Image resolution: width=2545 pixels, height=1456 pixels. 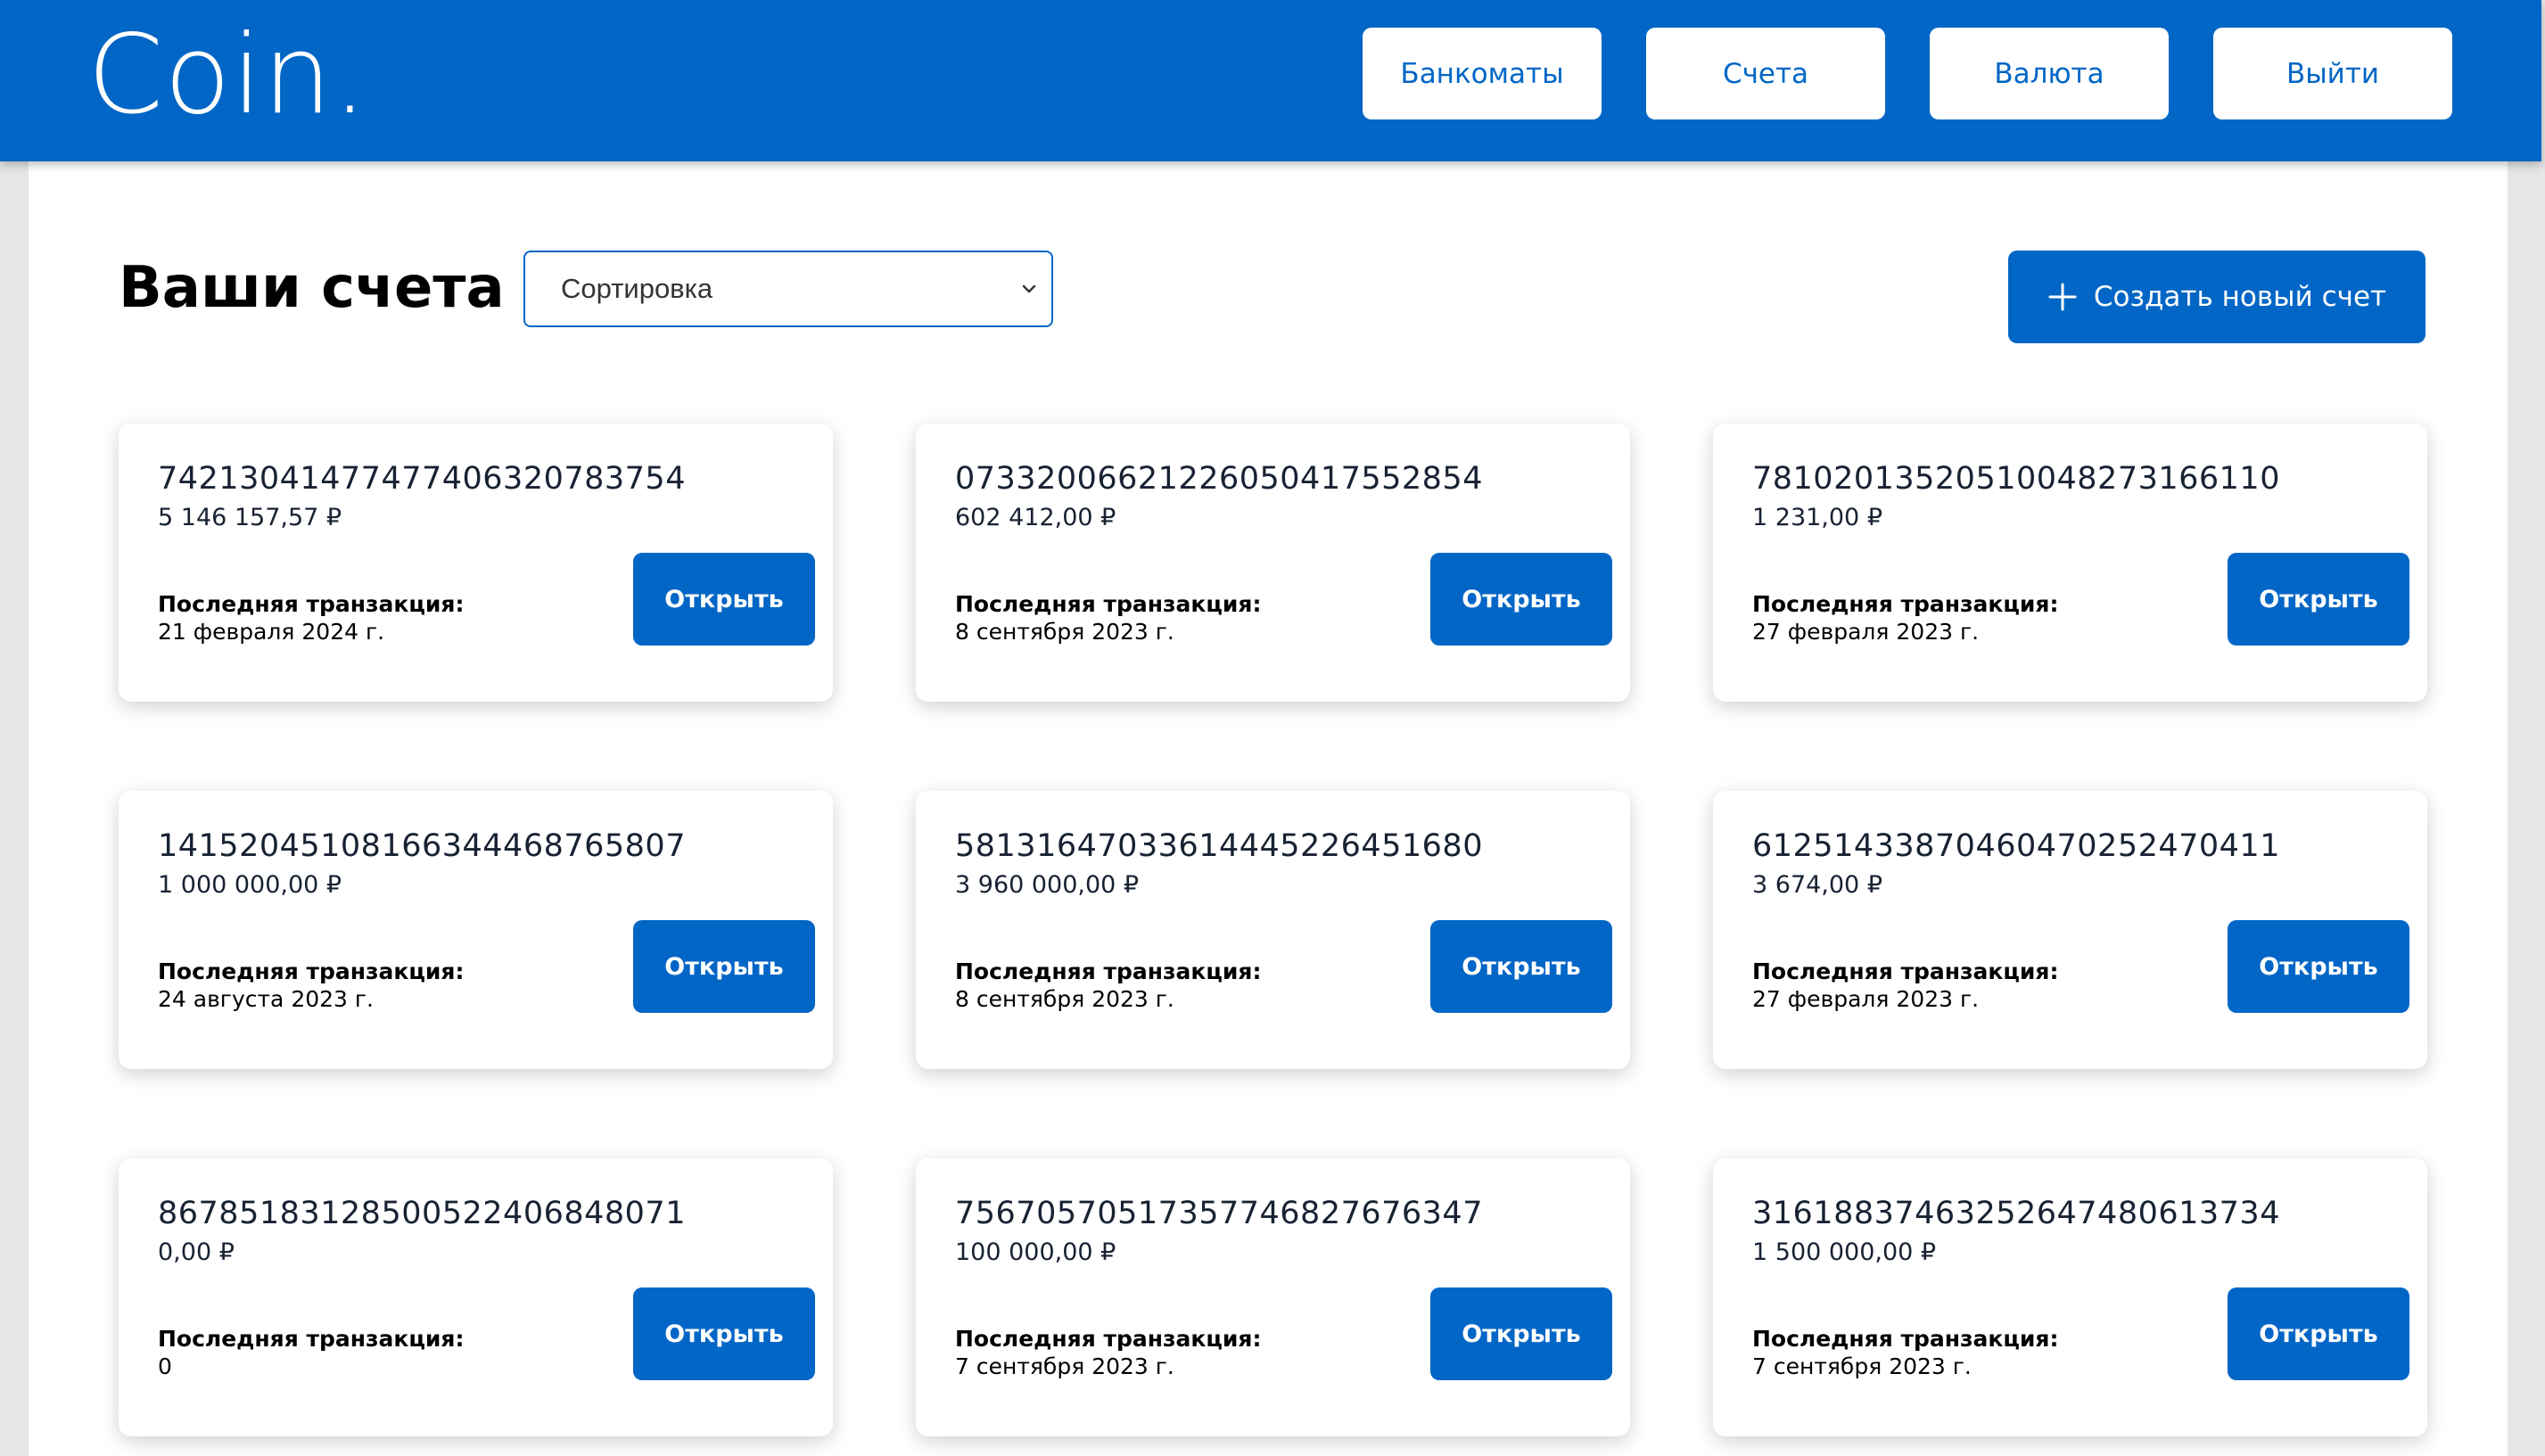 I want to click on top-header: Coin. Банкоматы Счета Валюта Выйти, so click(x=1270, y=80).